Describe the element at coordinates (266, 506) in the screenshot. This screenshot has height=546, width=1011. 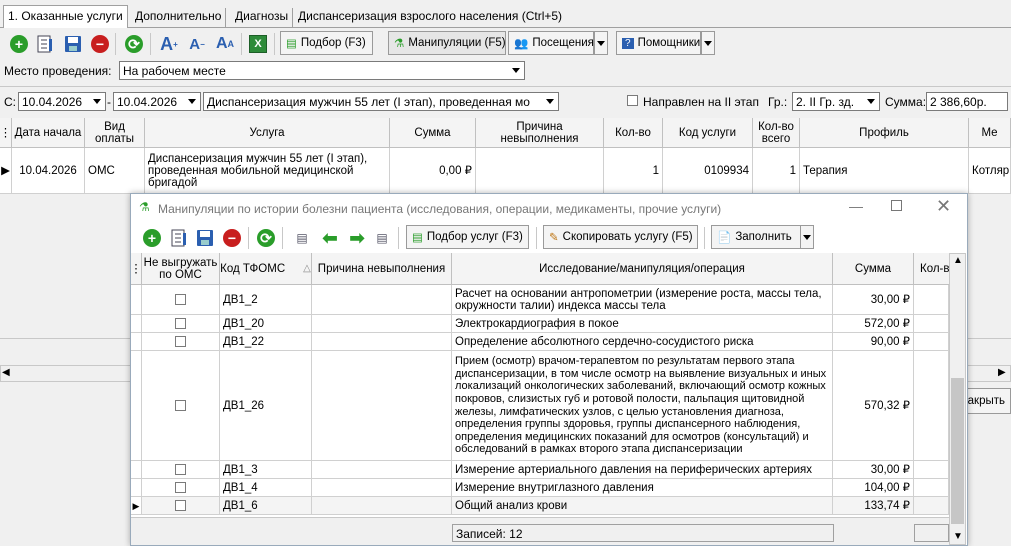
I see `cell-tfoms: ДВ1_6` at that location.